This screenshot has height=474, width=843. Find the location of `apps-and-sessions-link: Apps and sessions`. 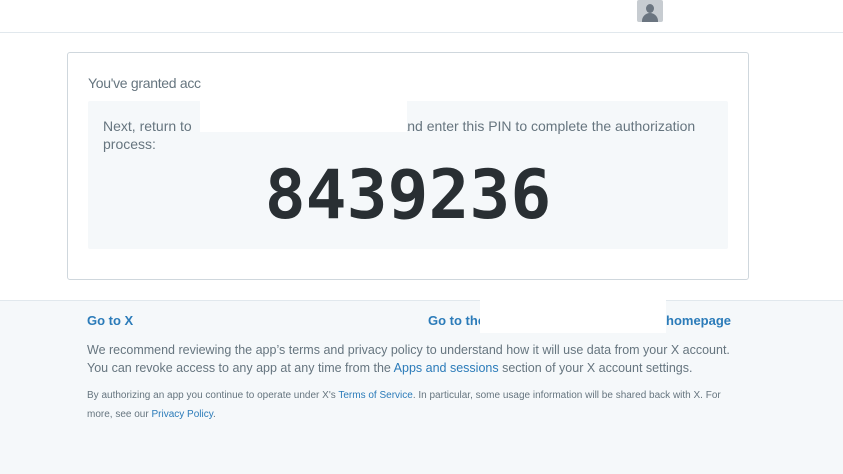

apps-and-sessions-link: Apps and sessions is located at coordinates (446, 368).